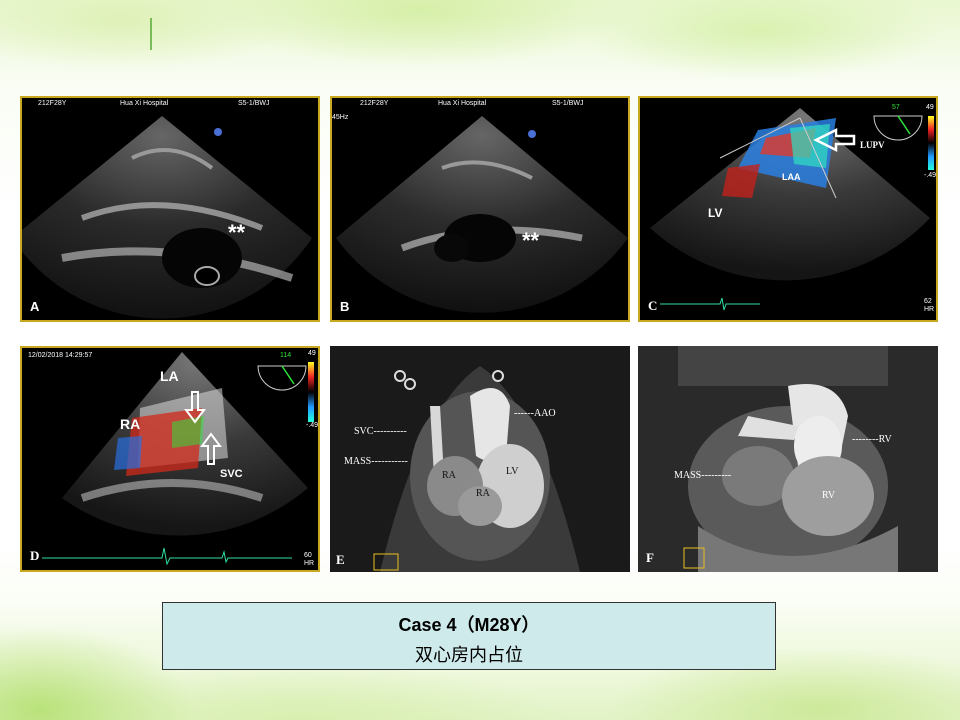 The width and height of the screenshot is (960, 720). Describe the element at coordinates (286, 355) in the screenshot. I see `scale-mid-value: 114` at that location.